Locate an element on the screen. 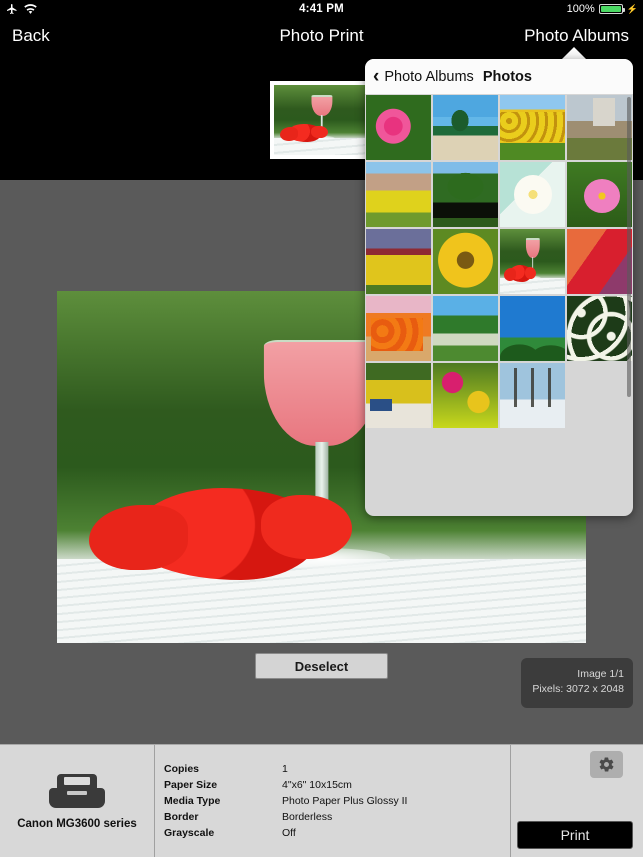 Image resolution: width=643 pixels, height=857 pixels. popover-header: ‹ Photo Albums Photos is located at coordinates (499, 76).